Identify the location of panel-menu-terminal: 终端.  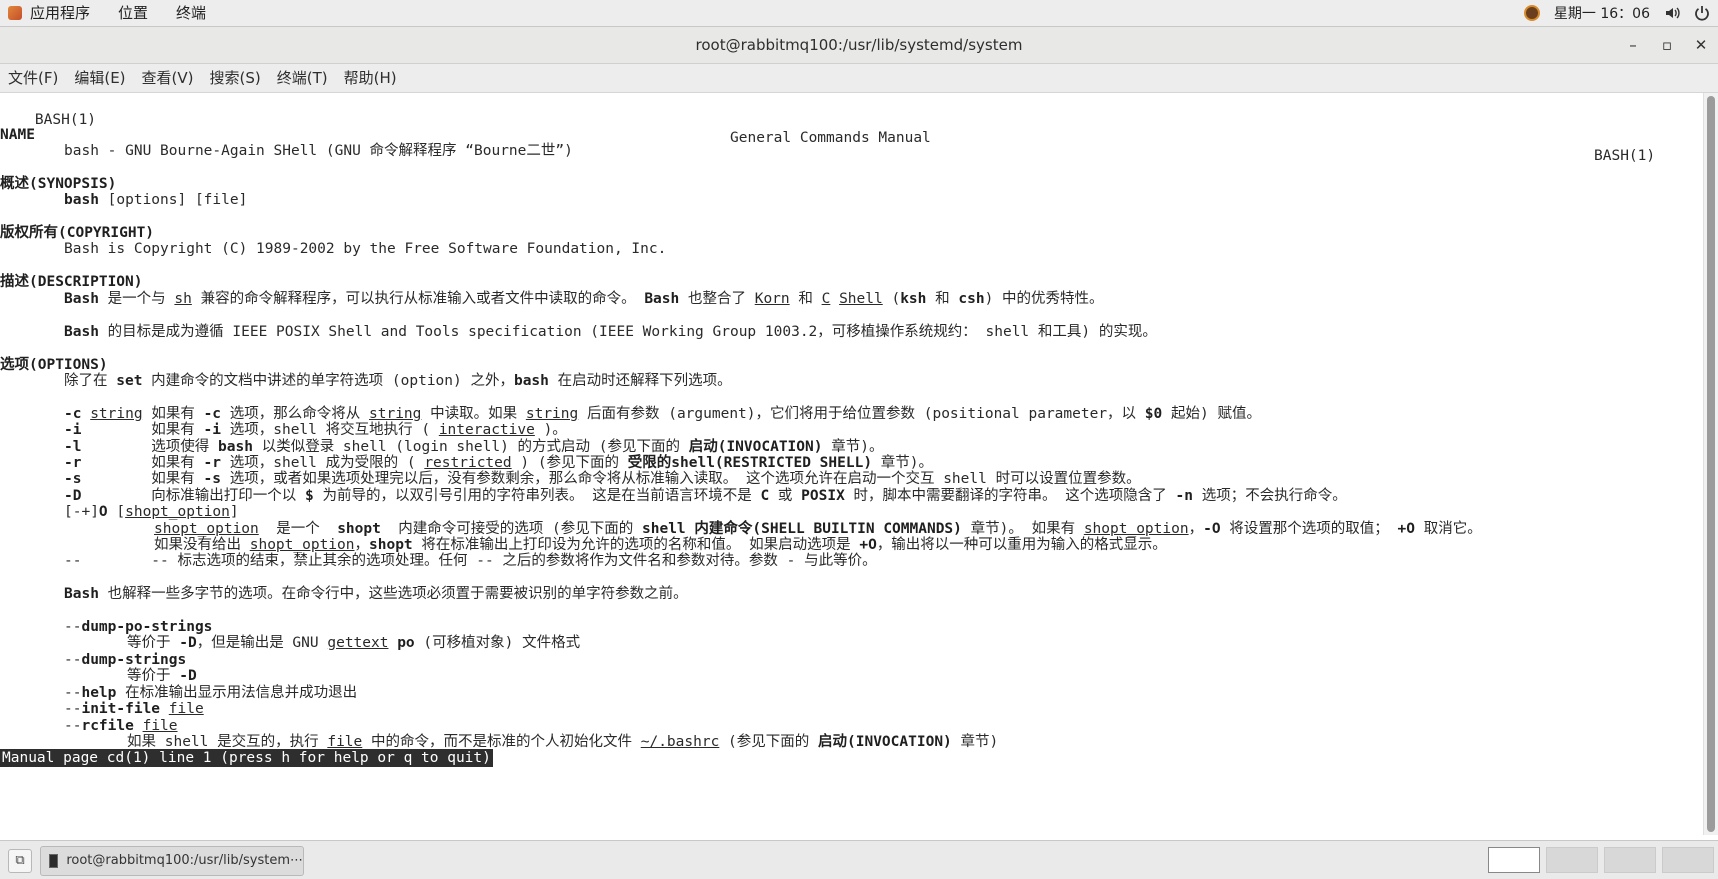
(191, 13).